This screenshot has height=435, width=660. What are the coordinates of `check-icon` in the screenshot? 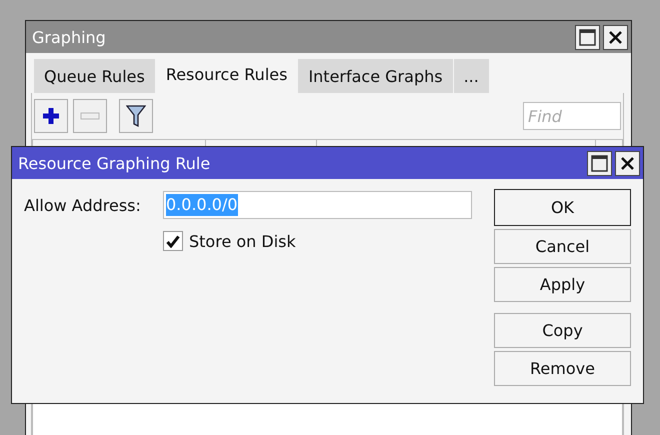 It's located at (173, 241).